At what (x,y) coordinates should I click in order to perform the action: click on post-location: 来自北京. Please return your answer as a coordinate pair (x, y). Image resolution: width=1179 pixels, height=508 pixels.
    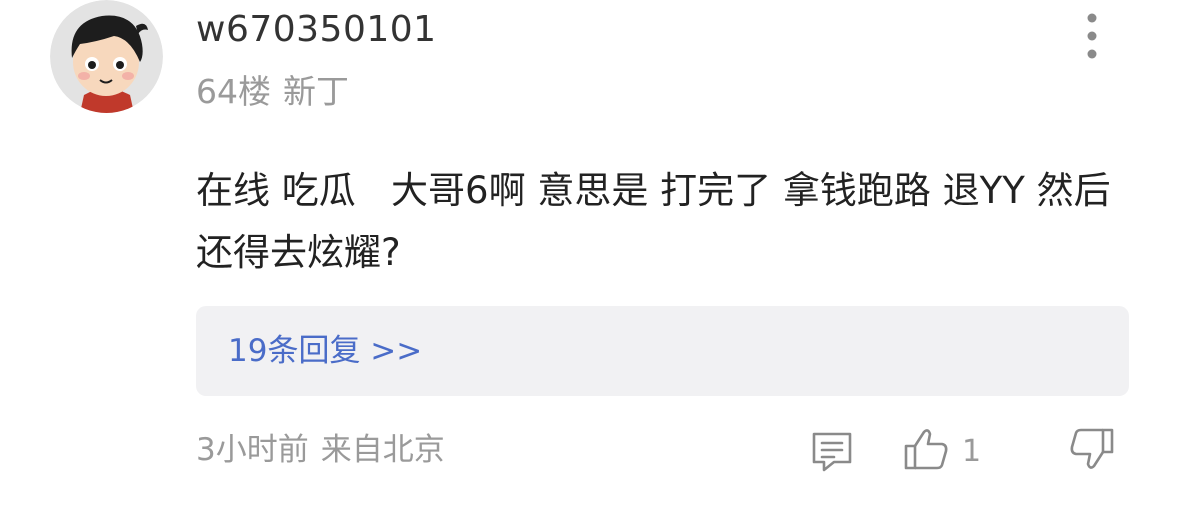
    Looking at the image, I should click on (382, 450).